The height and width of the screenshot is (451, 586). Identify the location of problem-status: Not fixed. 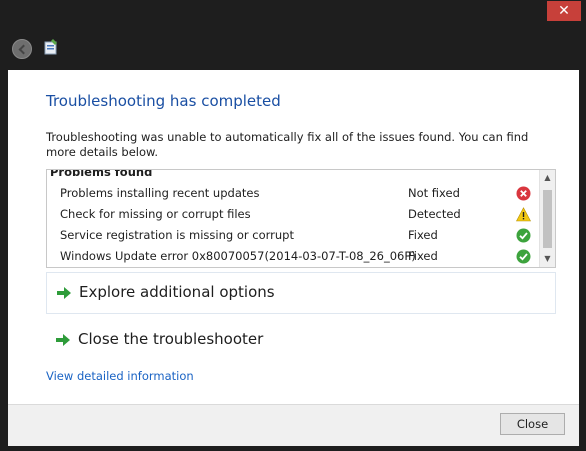
(434, 193).